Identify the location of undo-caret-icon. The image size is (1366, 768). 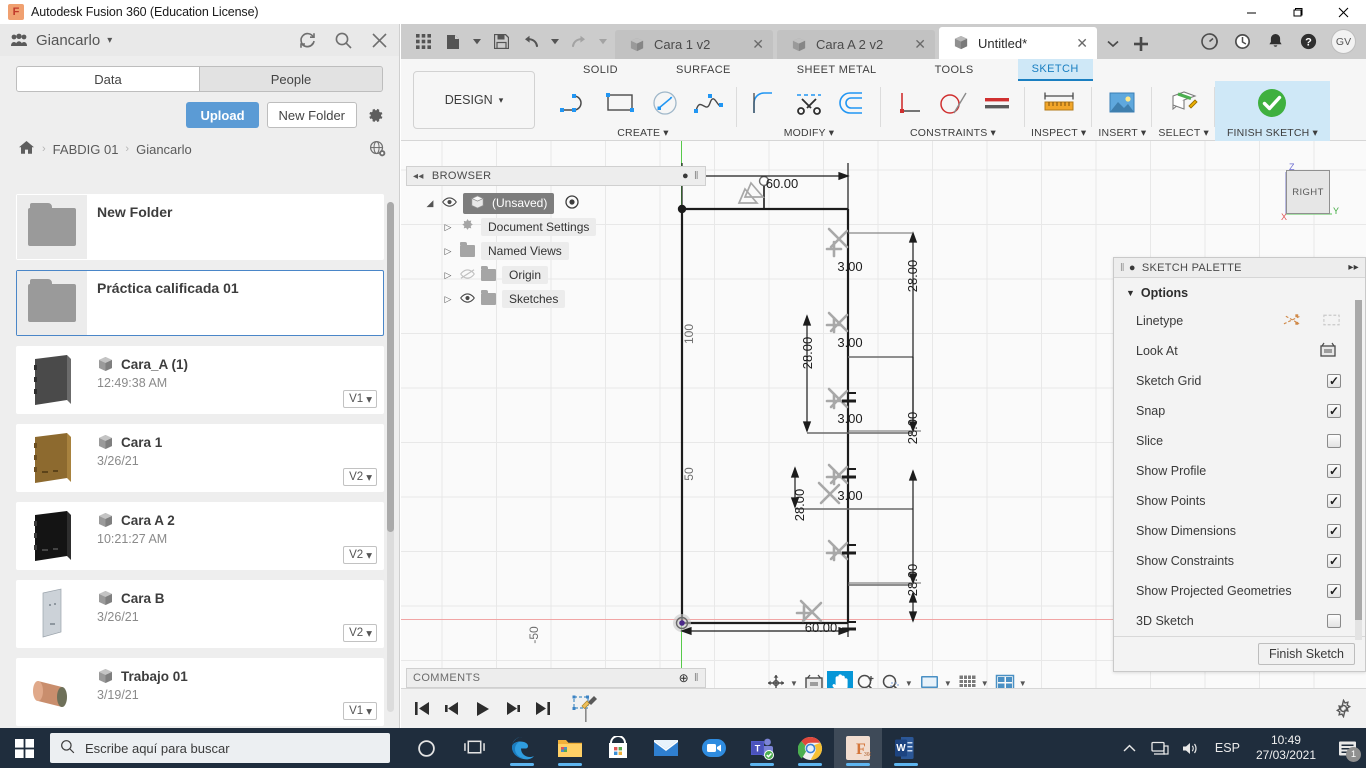
(555, 42).